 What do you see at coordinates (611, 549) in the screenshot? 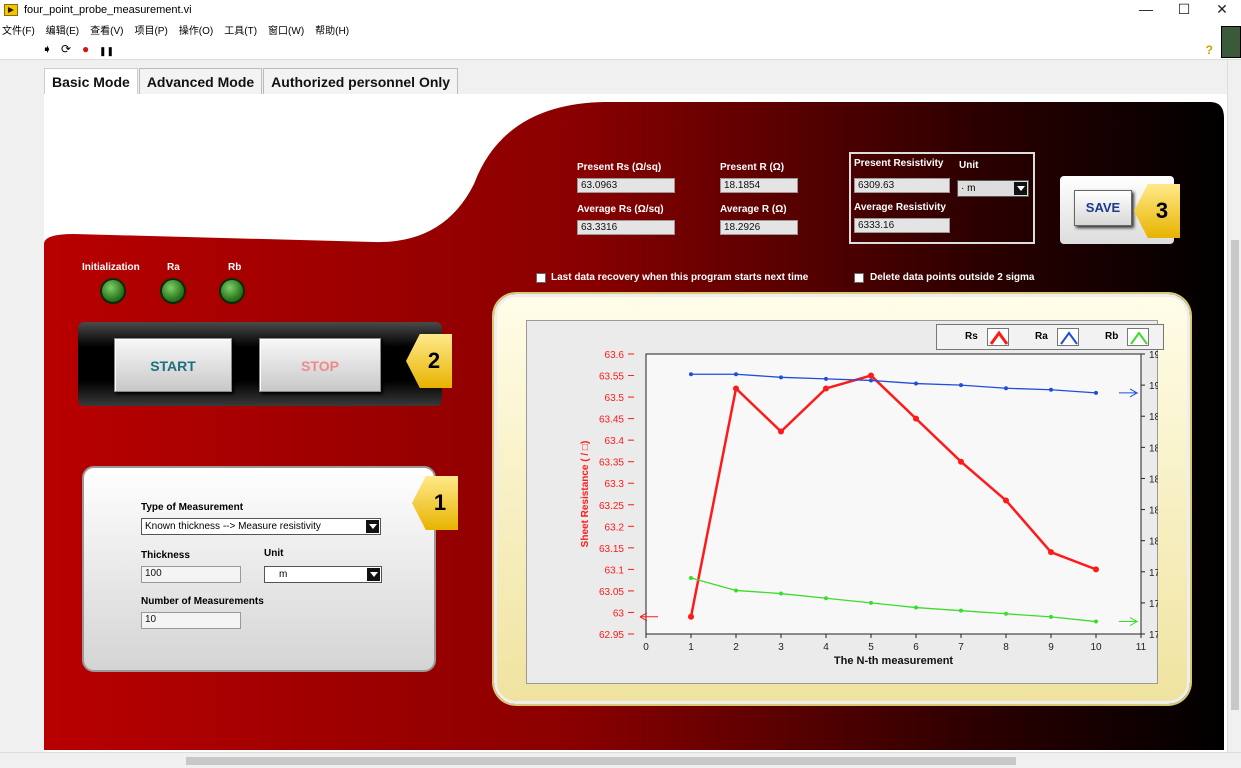
I see `y-left-tick-label: 63.15` at bounding box center [611, 549].